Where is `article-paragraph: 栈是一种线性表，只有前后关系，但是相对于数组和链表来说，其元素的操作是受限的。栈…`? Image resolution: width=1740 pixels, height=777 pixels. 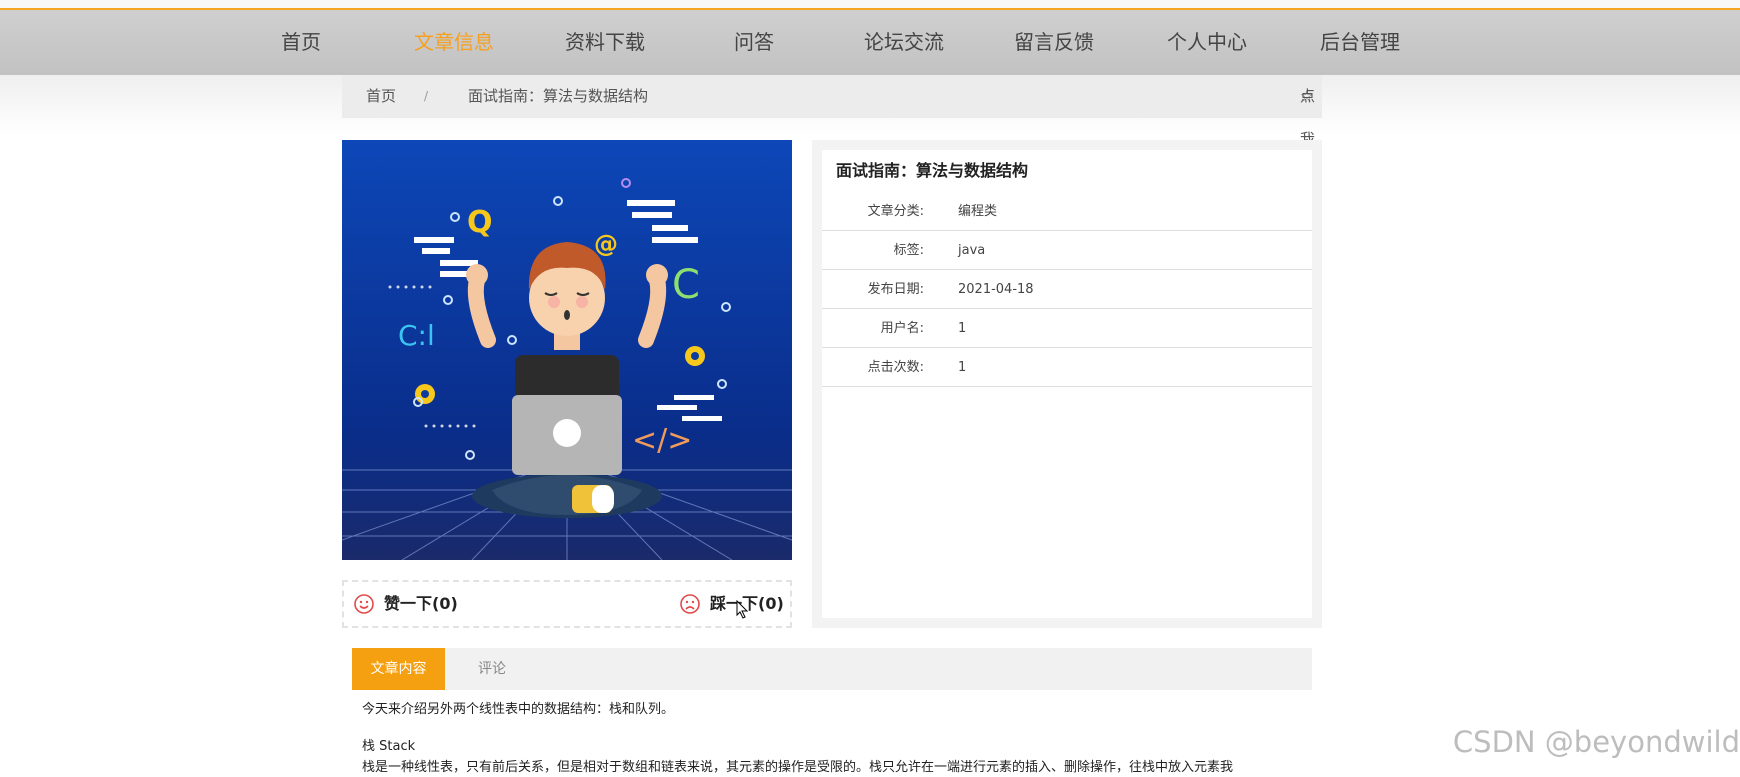 article-paragraph: 栈是一种线性表，只有前后关系，但是相对于数组和链表来说，其元素的操作是受限的。栈… is located at coordinates (798, 767).